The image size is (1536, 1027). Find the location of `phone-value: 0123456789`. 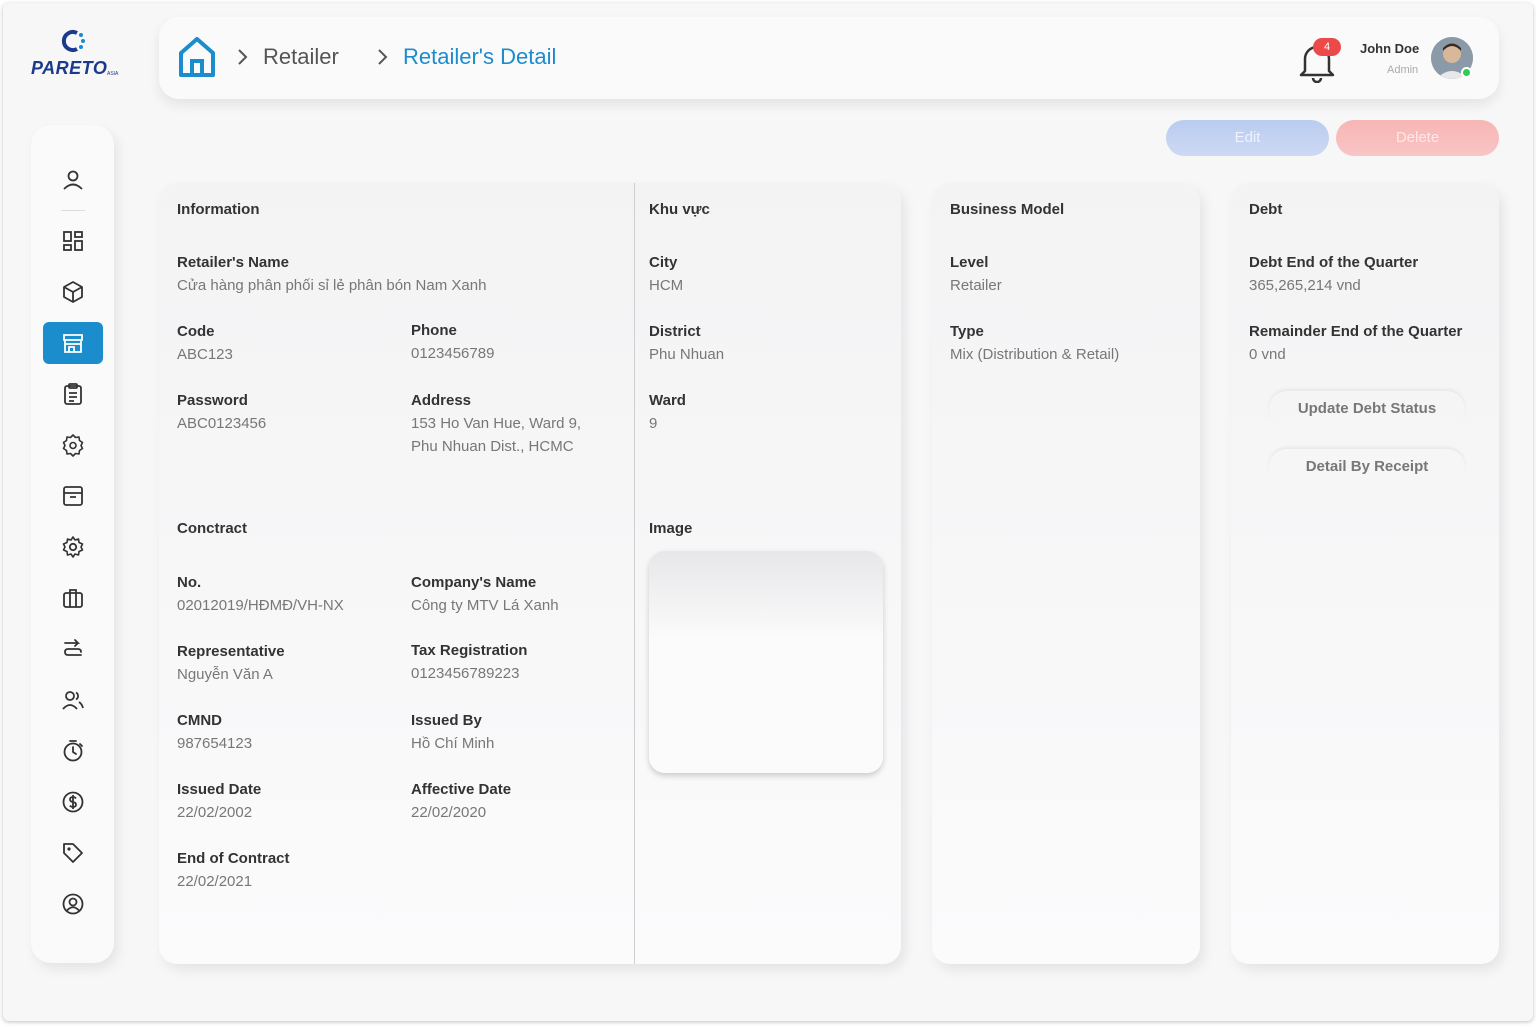

phone-value: 0123456789 is located at coordinates (453, 353).